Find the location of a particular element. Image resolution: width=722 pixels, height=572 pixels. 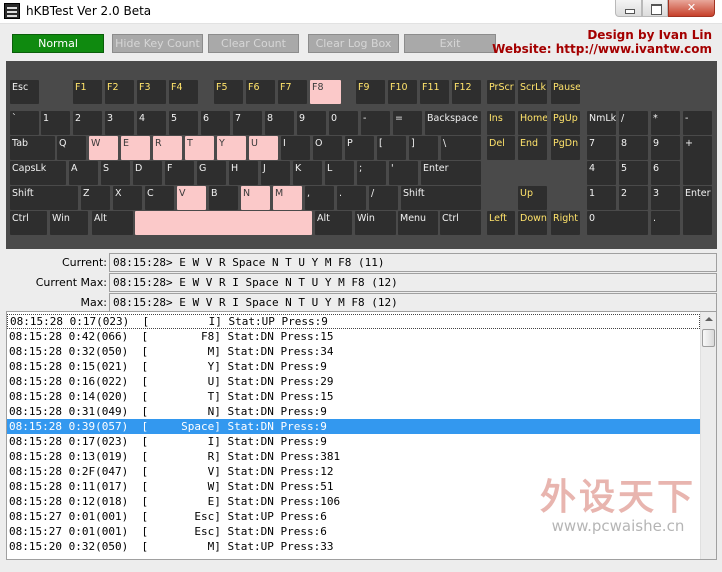

key-right-alt: Alt is located at coordinates (333, 223).